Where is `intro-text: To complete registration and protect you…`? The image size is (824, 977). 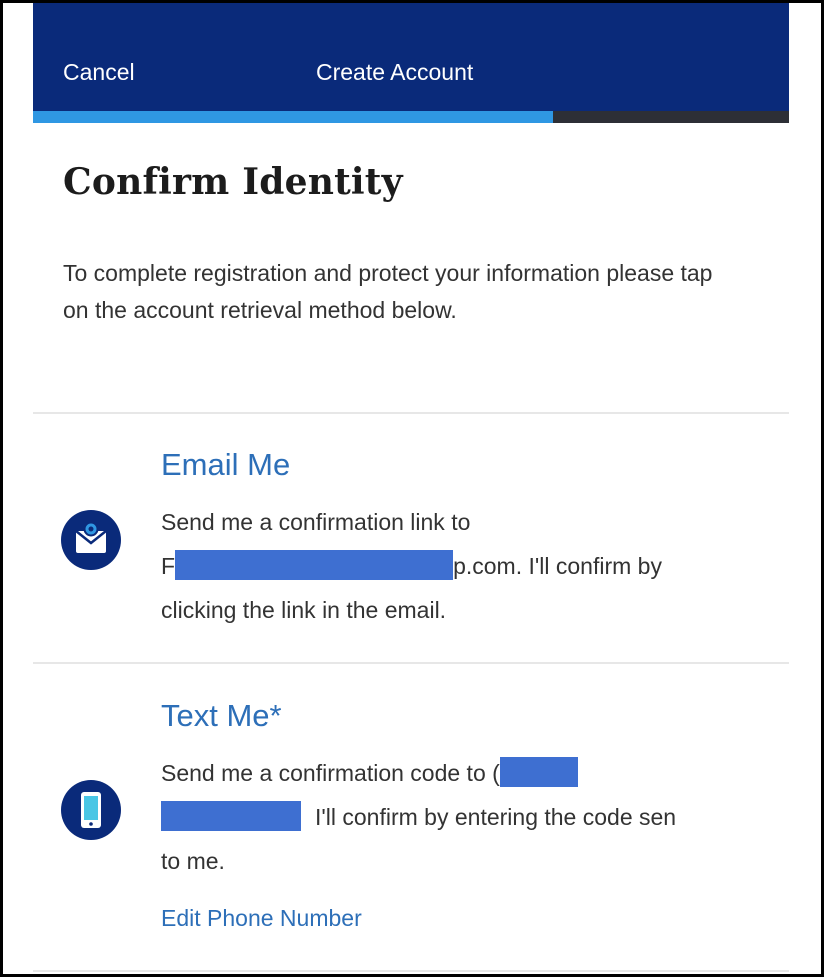 intro-text: To complete registration and protect you… is located at coordinates (388, 291).